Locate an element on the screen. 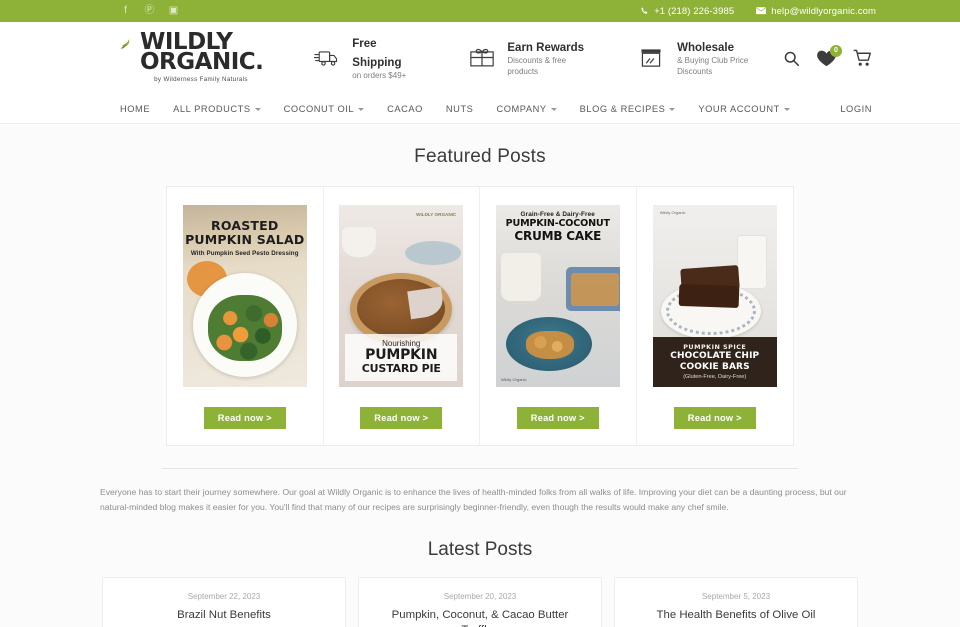 This screenshot has height=627, width=960. thumb-title-line-2: CHOCOLATE CHIP is located at coordinates (715, 356).